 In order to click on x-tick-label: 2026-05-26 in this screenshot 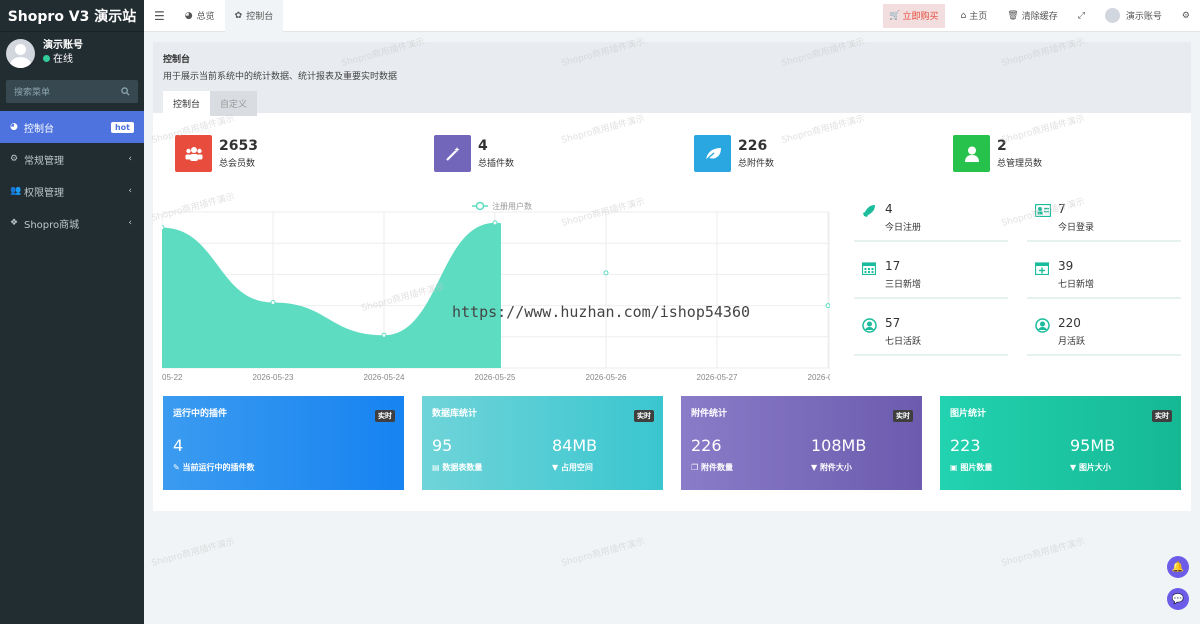, I will do `click(606, 377)`.